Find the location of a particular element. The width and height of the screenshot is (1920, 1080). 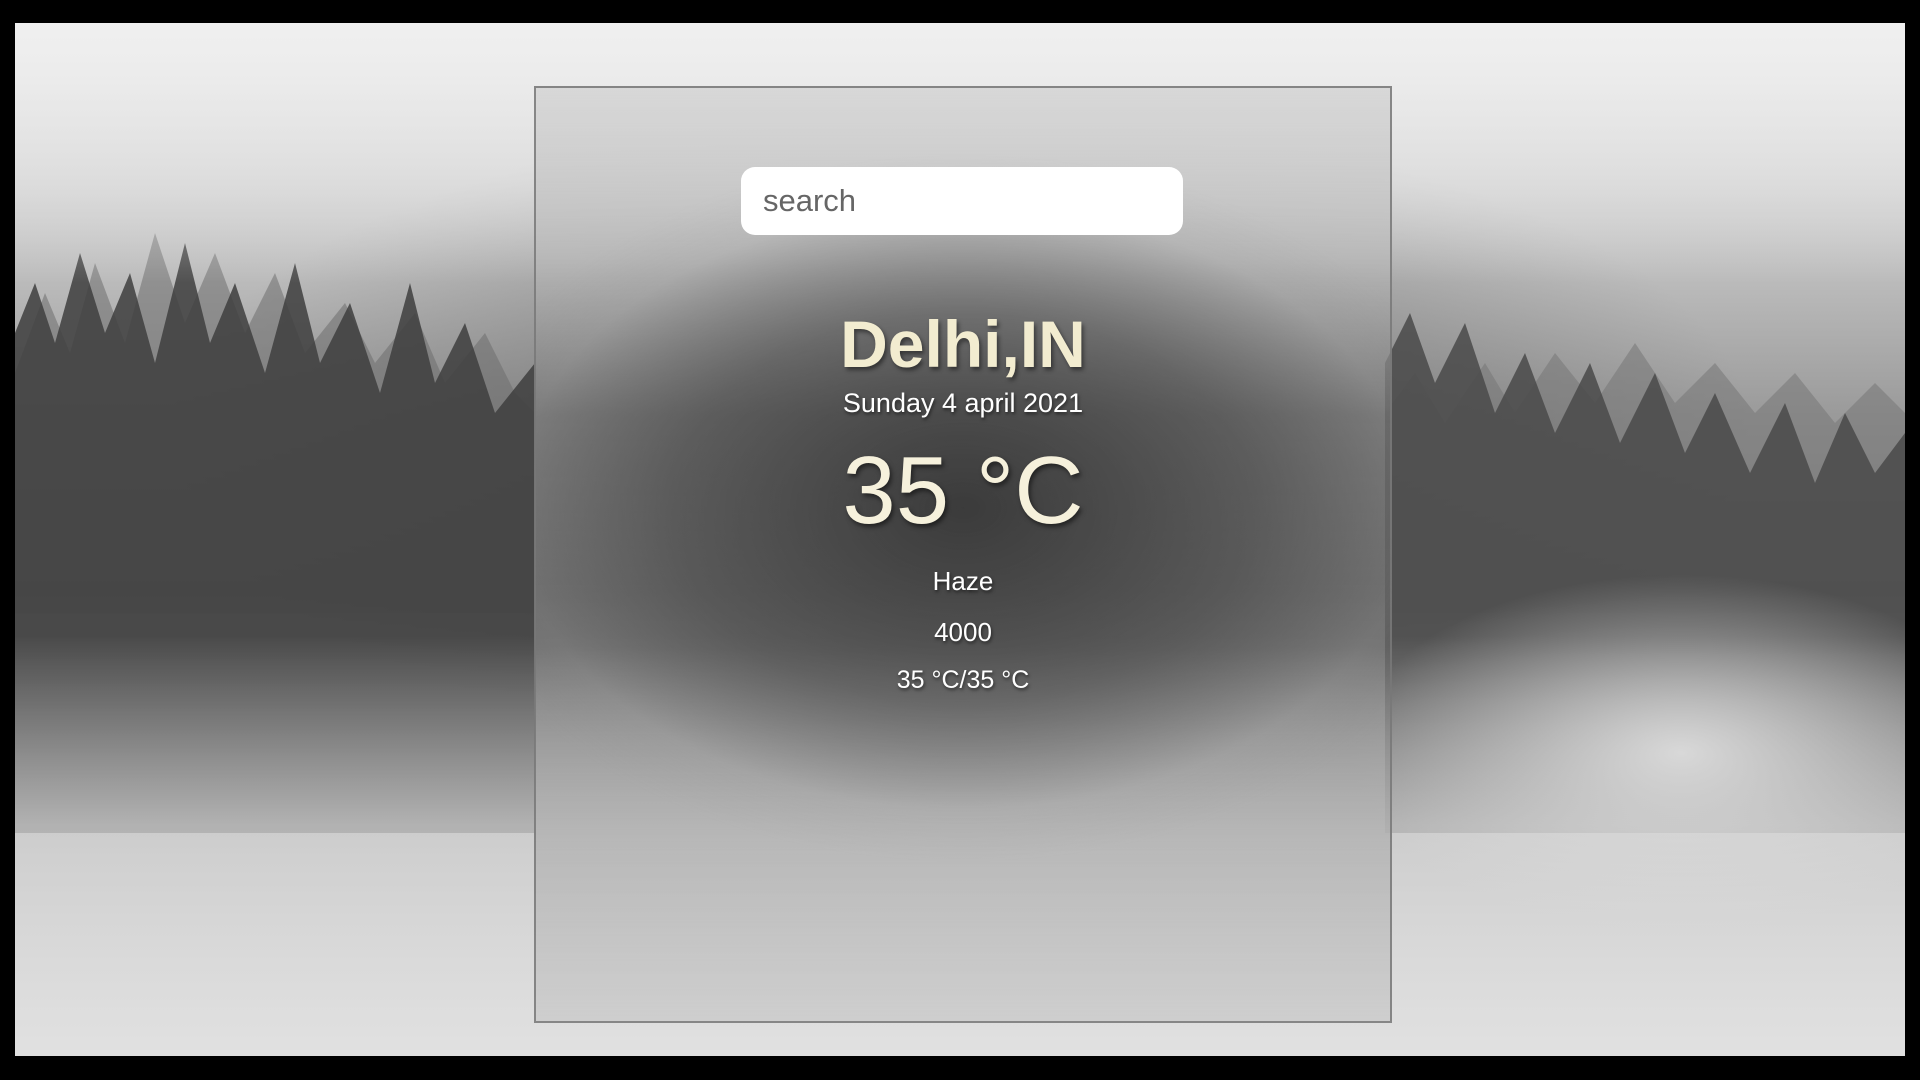

temperature-range: 35 °C/35 °C is located at coordinates (963, 680).